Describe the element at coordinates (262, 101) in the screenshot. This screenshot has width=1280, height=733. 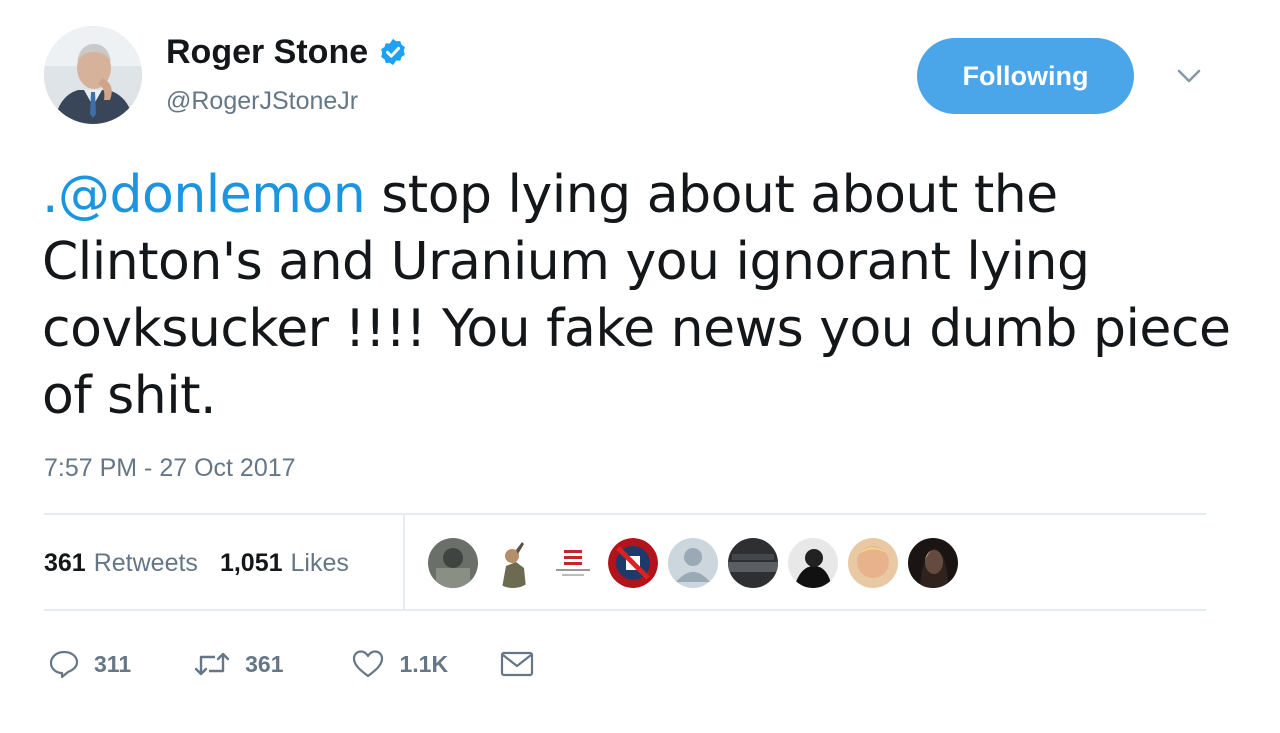
I see `user-handle: @RogerJStoneJr` at that location.